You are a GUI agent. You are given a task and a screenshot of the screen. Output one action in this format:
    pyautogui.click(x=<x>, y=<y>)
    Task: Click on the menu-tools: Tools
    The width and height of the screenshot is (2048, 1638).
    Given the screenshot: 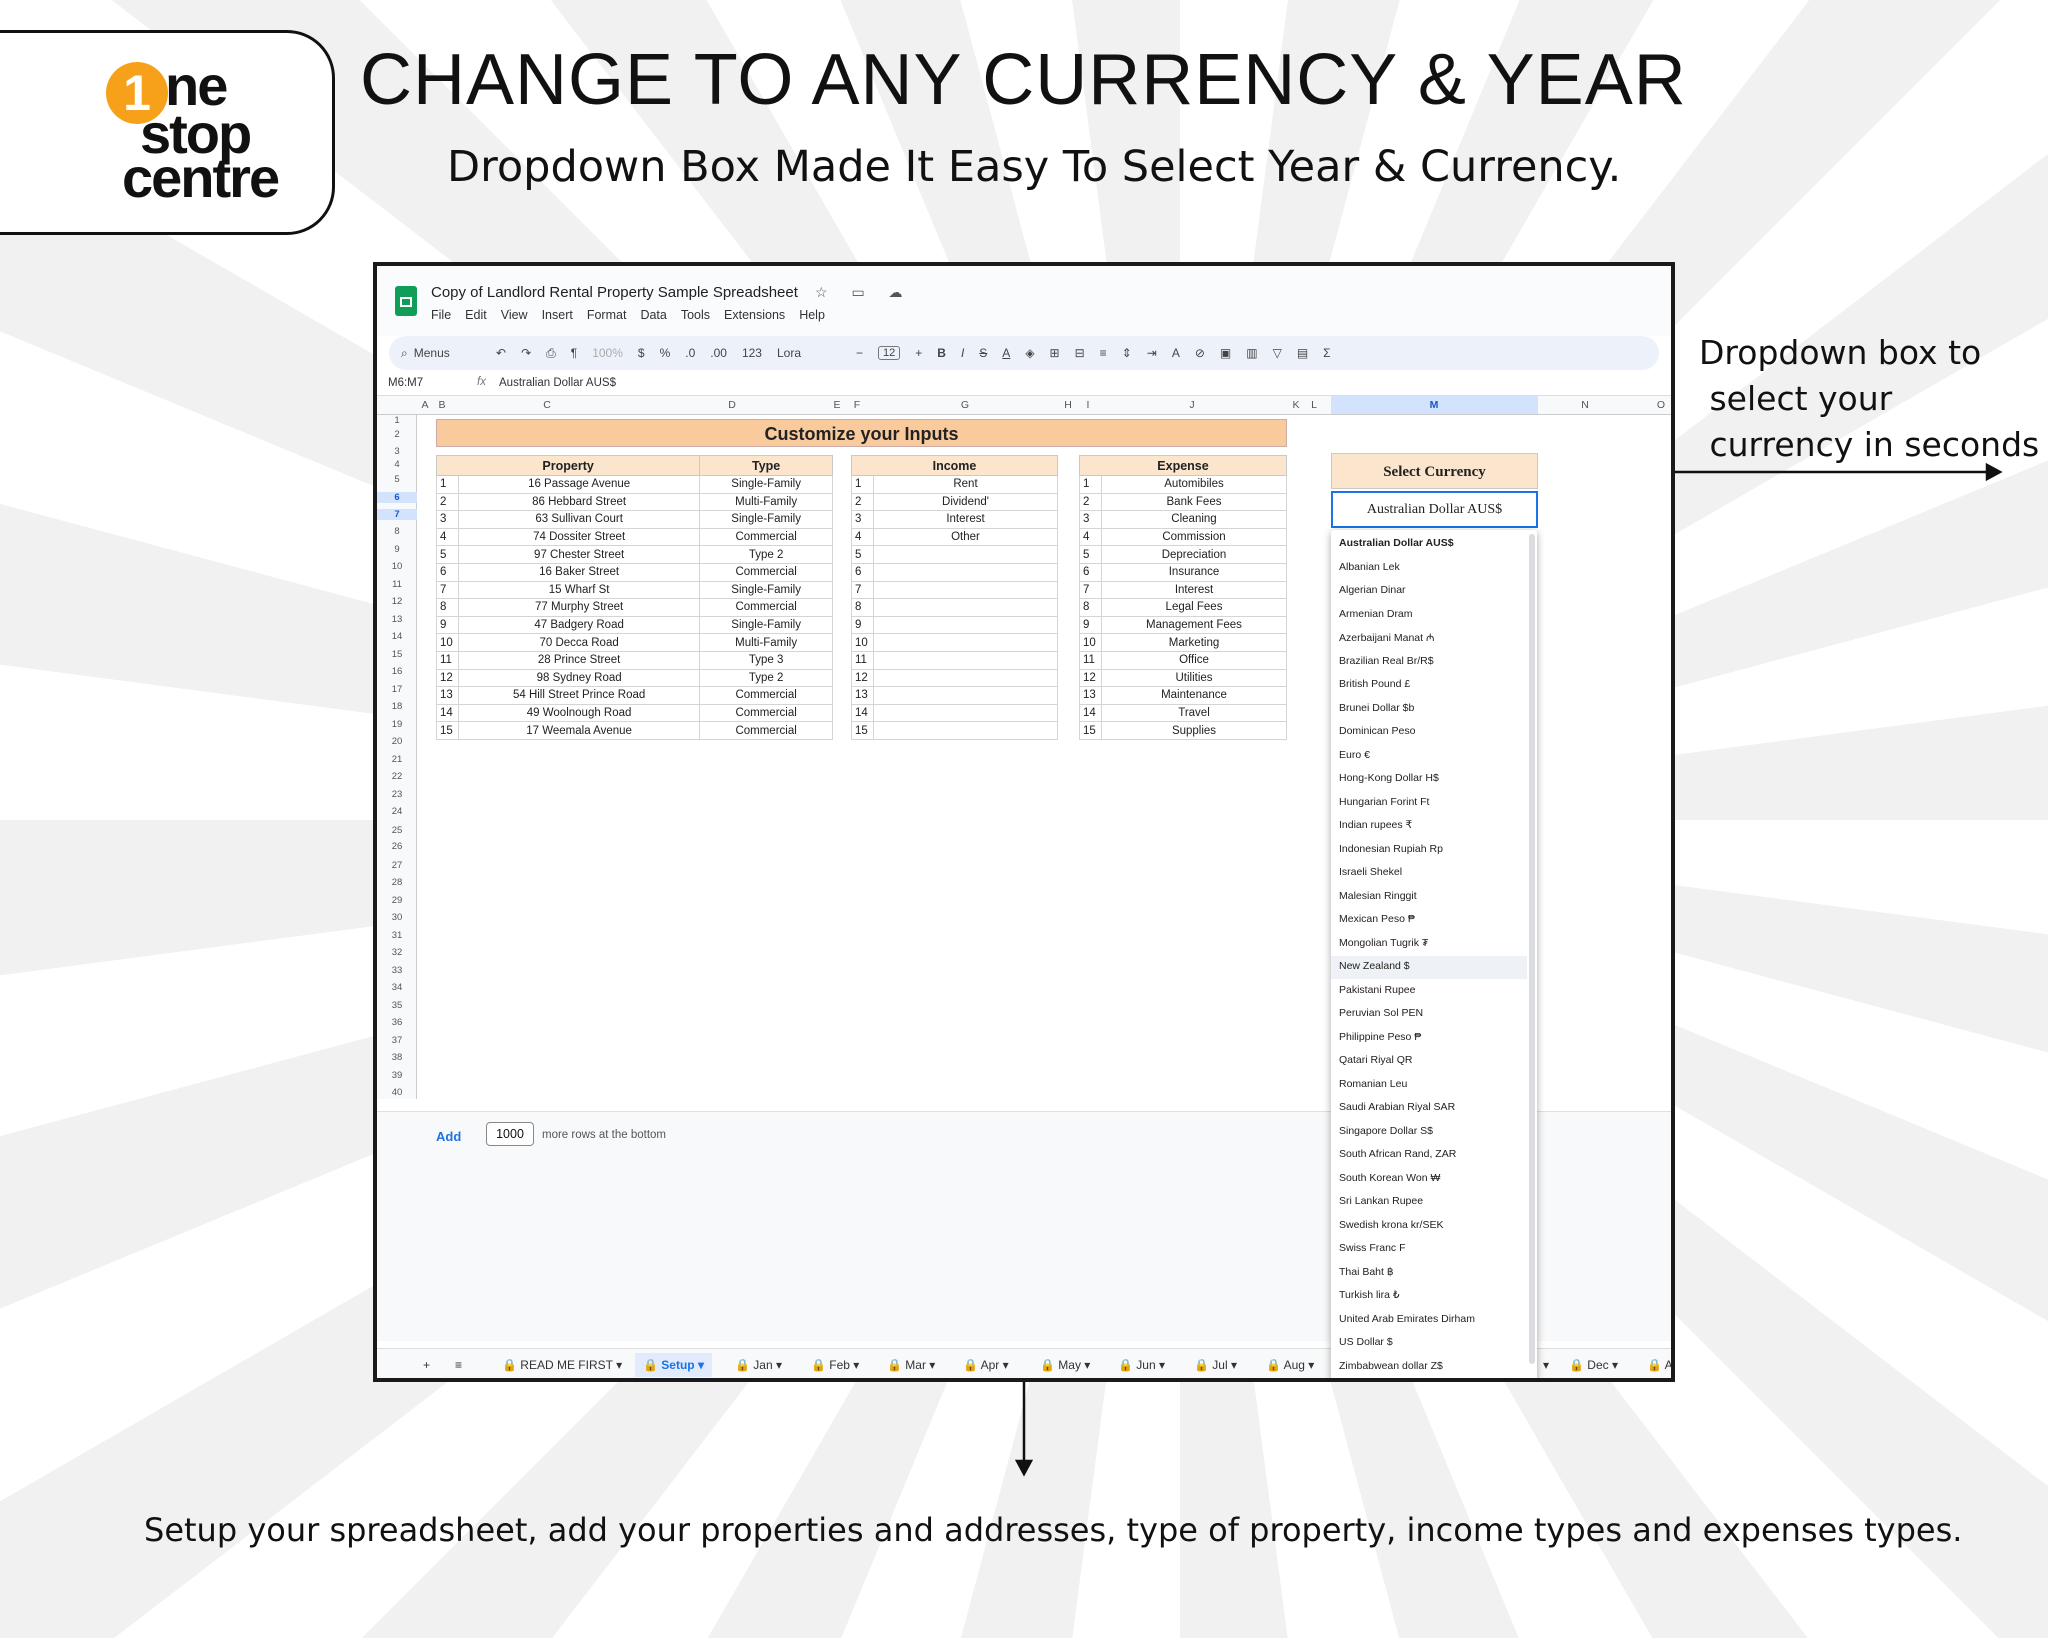 What is the action you would take?
    pyautogui.click(x=695, y=315)
    